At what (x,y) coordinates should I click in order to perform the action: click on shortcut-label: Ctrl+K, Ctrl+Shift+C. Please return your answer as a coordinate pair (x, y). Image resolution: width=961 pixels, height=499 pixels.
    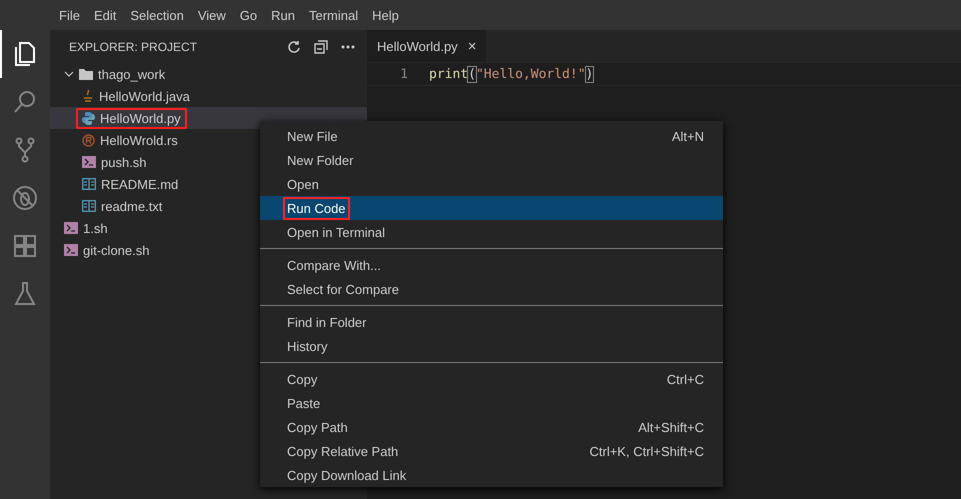
    Looking at the image, I should click on (646, 451).